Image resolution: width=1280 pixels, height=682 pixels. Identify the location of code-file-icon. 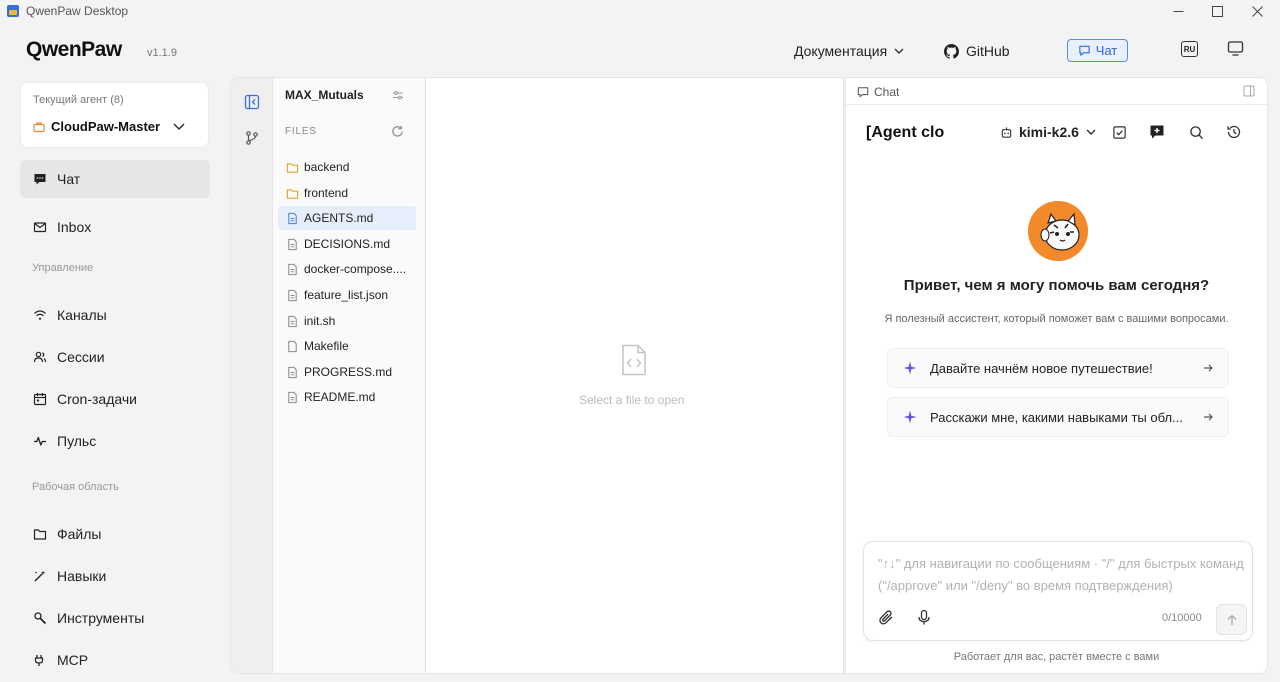
(634, 360).